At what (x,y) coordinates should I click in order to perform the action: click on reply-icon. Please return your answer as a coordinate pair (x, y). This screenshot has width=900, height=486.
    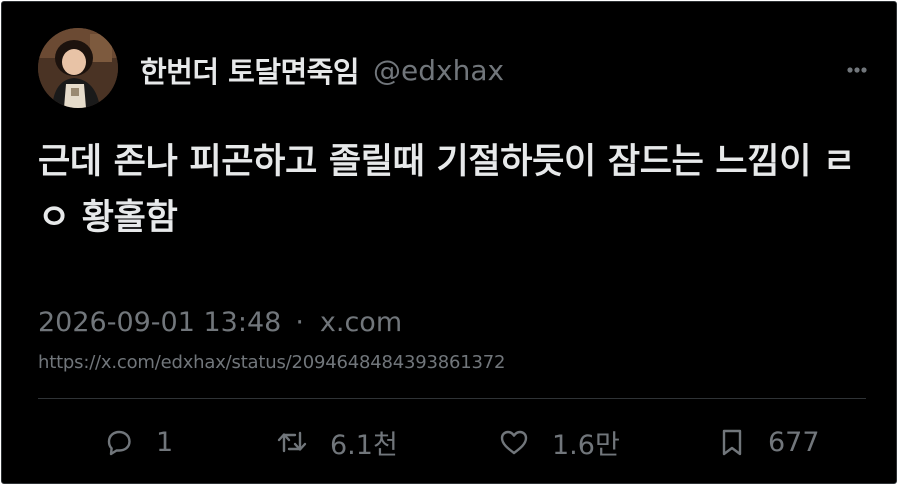
    Looking at the image, I should click on (119, 442).